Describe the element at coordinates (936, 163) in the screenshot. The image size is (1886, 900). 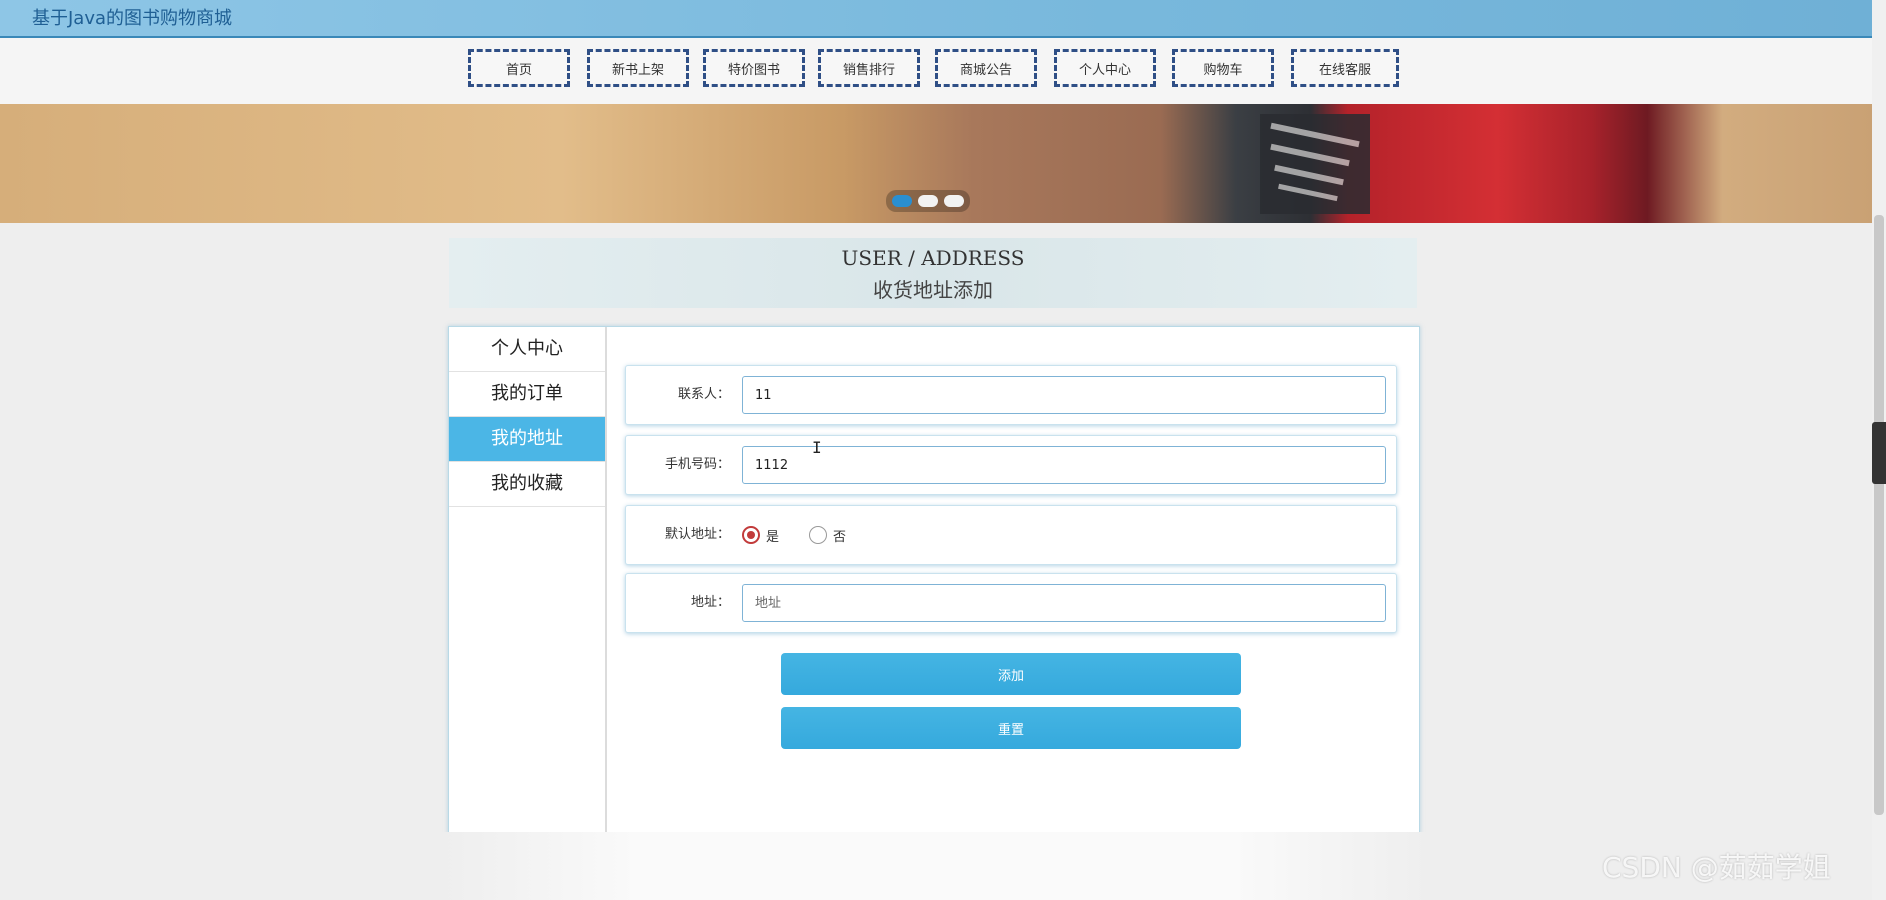
I see `banner-carousel` at that location.